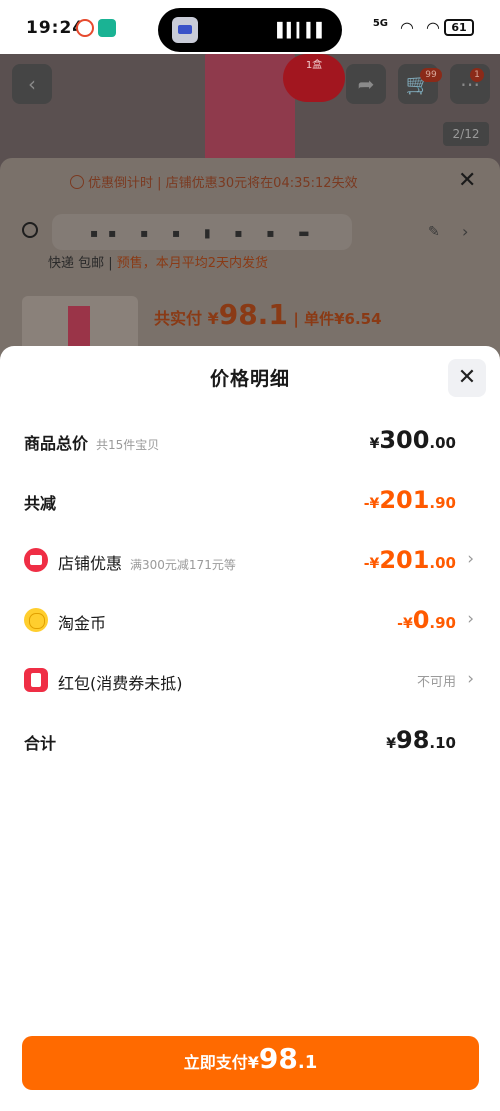 This screenshot has width=500, height=1111. Describe the element at coordinates (466, 134) in the screenshot. I see `gallery-page-indicator: 2/12` at that location.